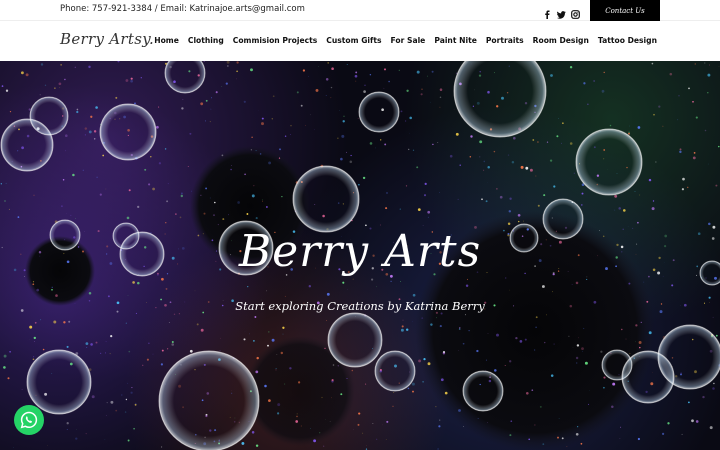 The image size is (720, 450). I want to click on nav-for-sale: For Sale, so click(408, 40).